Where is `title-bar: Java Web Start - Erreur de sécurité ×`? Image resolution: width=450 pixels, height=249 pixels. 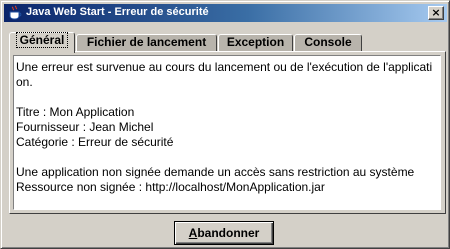 title-bar: Java Web Start - Erreur de sécurité × is located at coordinates (225, 13).